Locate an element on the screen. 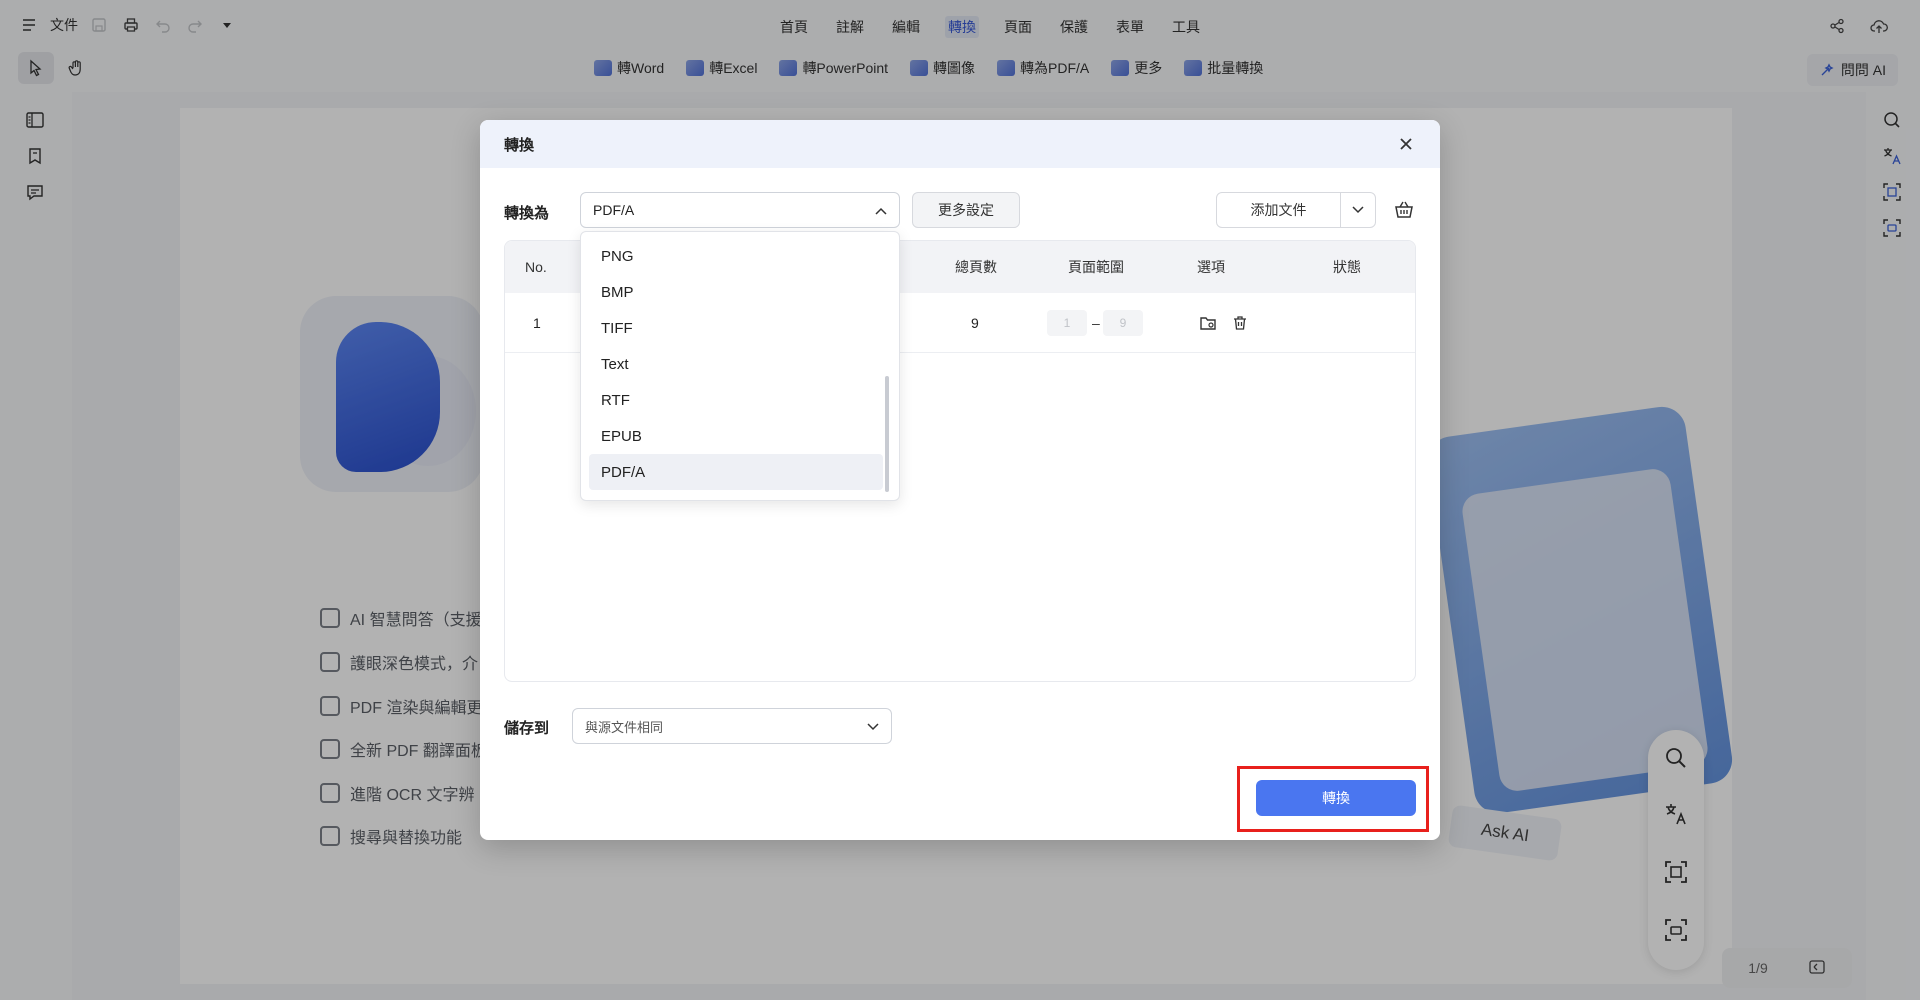 This screenshot has height=1000, width=1920. col-options: 選項 is located at coordinates (1211, 267).